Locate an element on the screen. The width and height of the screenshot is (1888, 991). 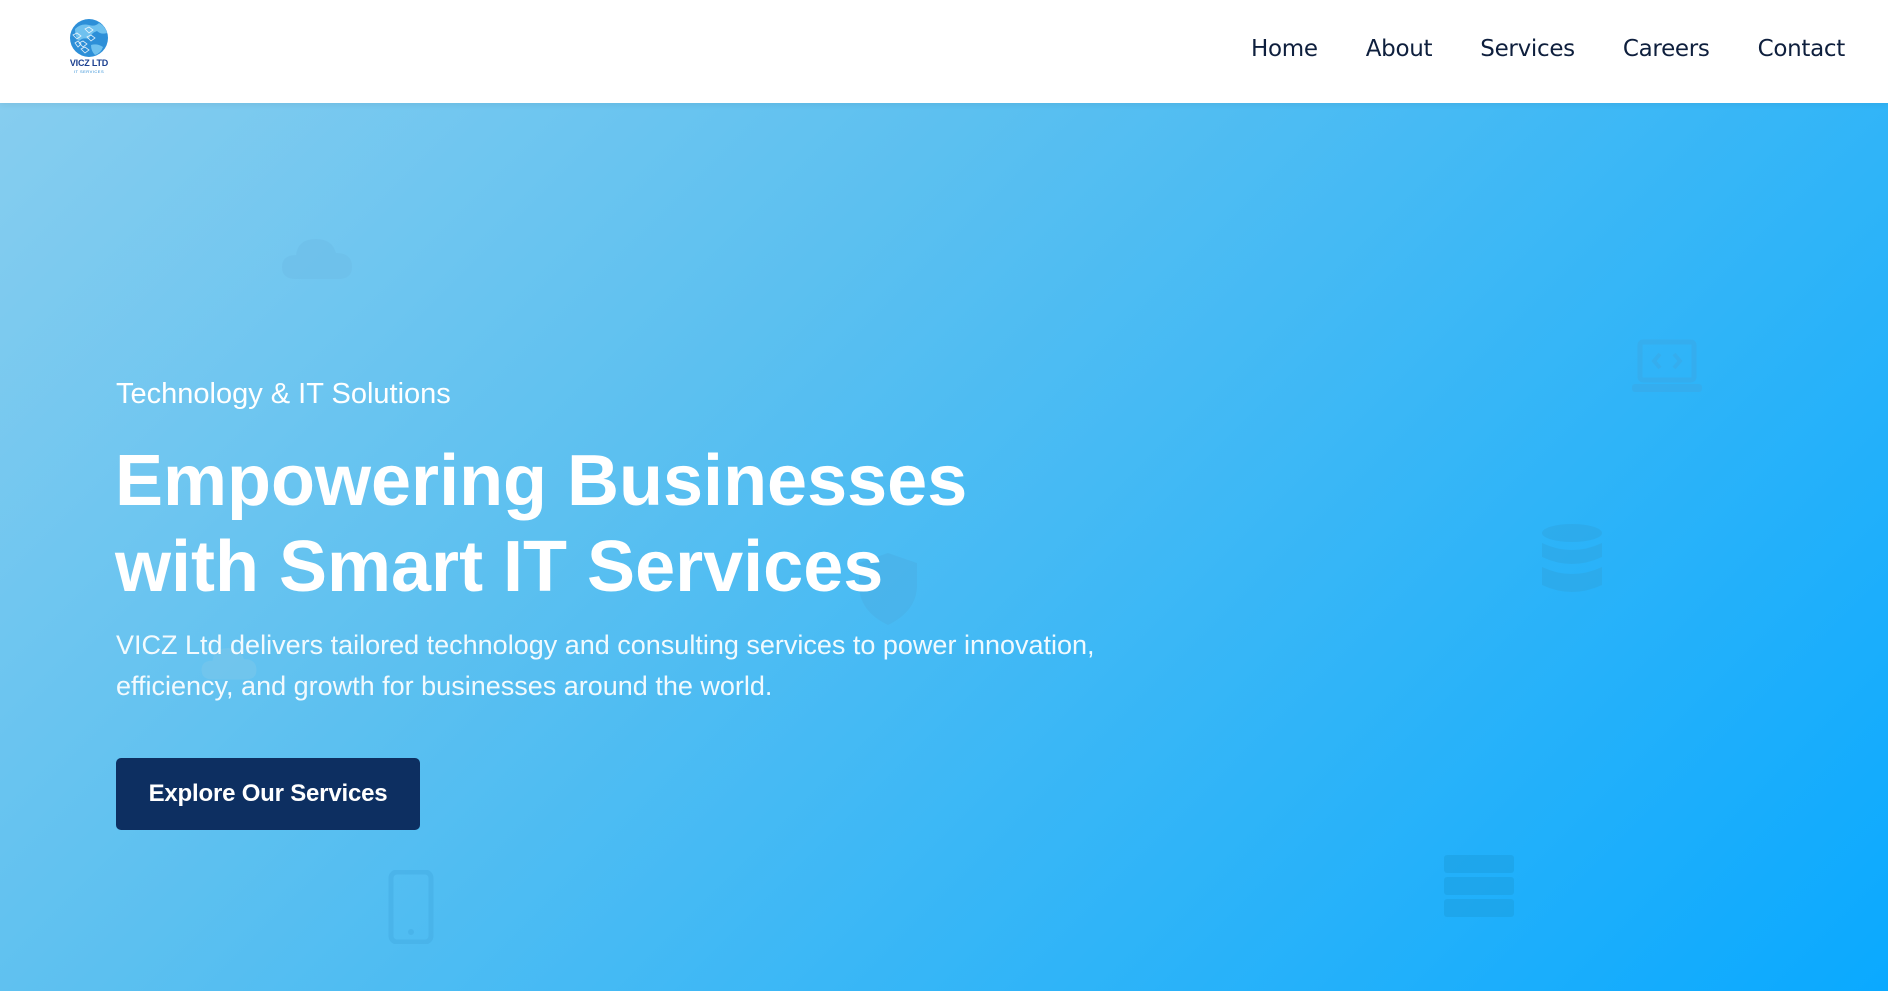
headline-line-1: Empowering Businesses is located at coordinates (541, 481).